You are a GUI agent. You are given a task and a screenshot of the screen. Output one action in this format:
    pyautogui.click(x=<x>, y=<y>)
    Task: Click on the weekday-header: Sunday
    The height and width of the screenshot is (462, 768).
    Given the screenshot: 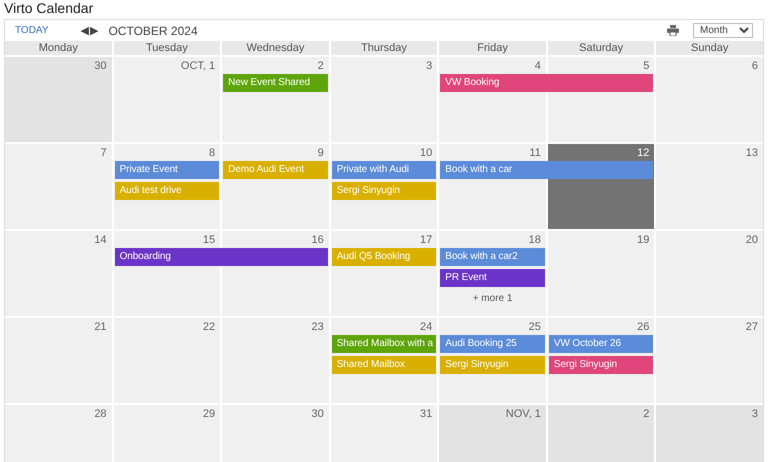 What is the action you would take?
    pyautogui.click(x=709, y=48)
    